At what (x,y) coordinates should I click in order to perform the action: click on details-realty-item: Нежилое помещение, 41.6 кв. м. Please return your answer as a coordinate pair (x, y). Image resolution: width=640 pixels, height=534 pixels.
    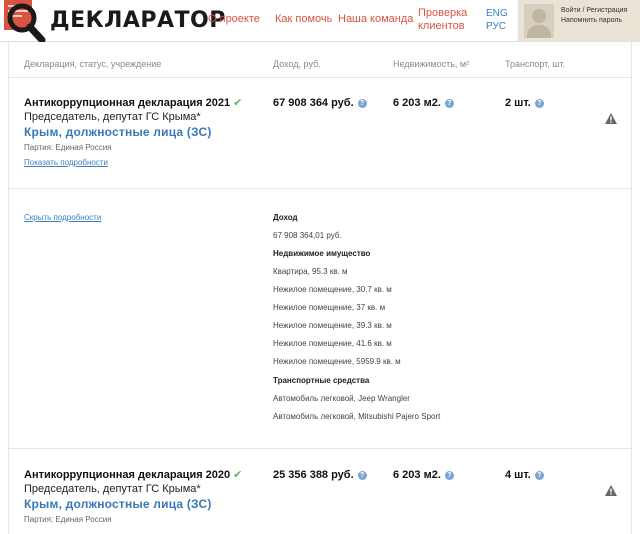
    Looking at the image, I should click on (332, 343).